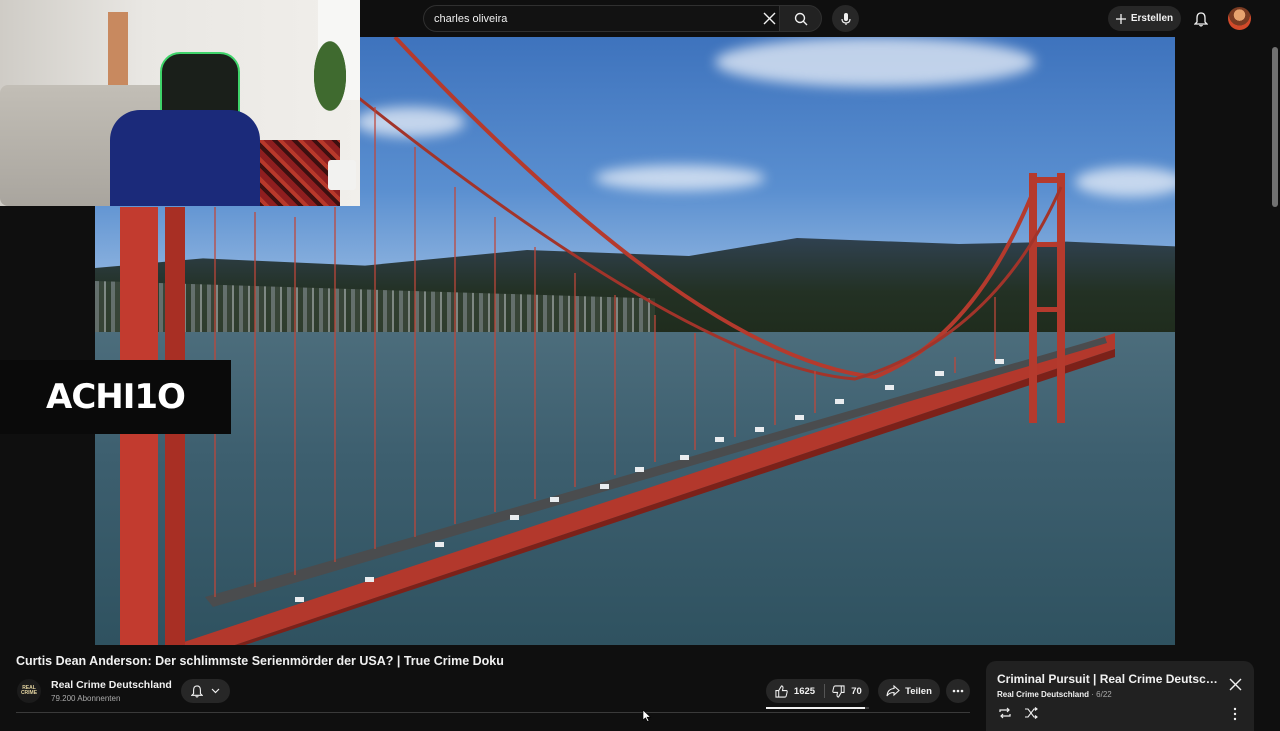 This screenshot has width=1280, height=731. I want to click on like-count: 1625, so click(804, 691).